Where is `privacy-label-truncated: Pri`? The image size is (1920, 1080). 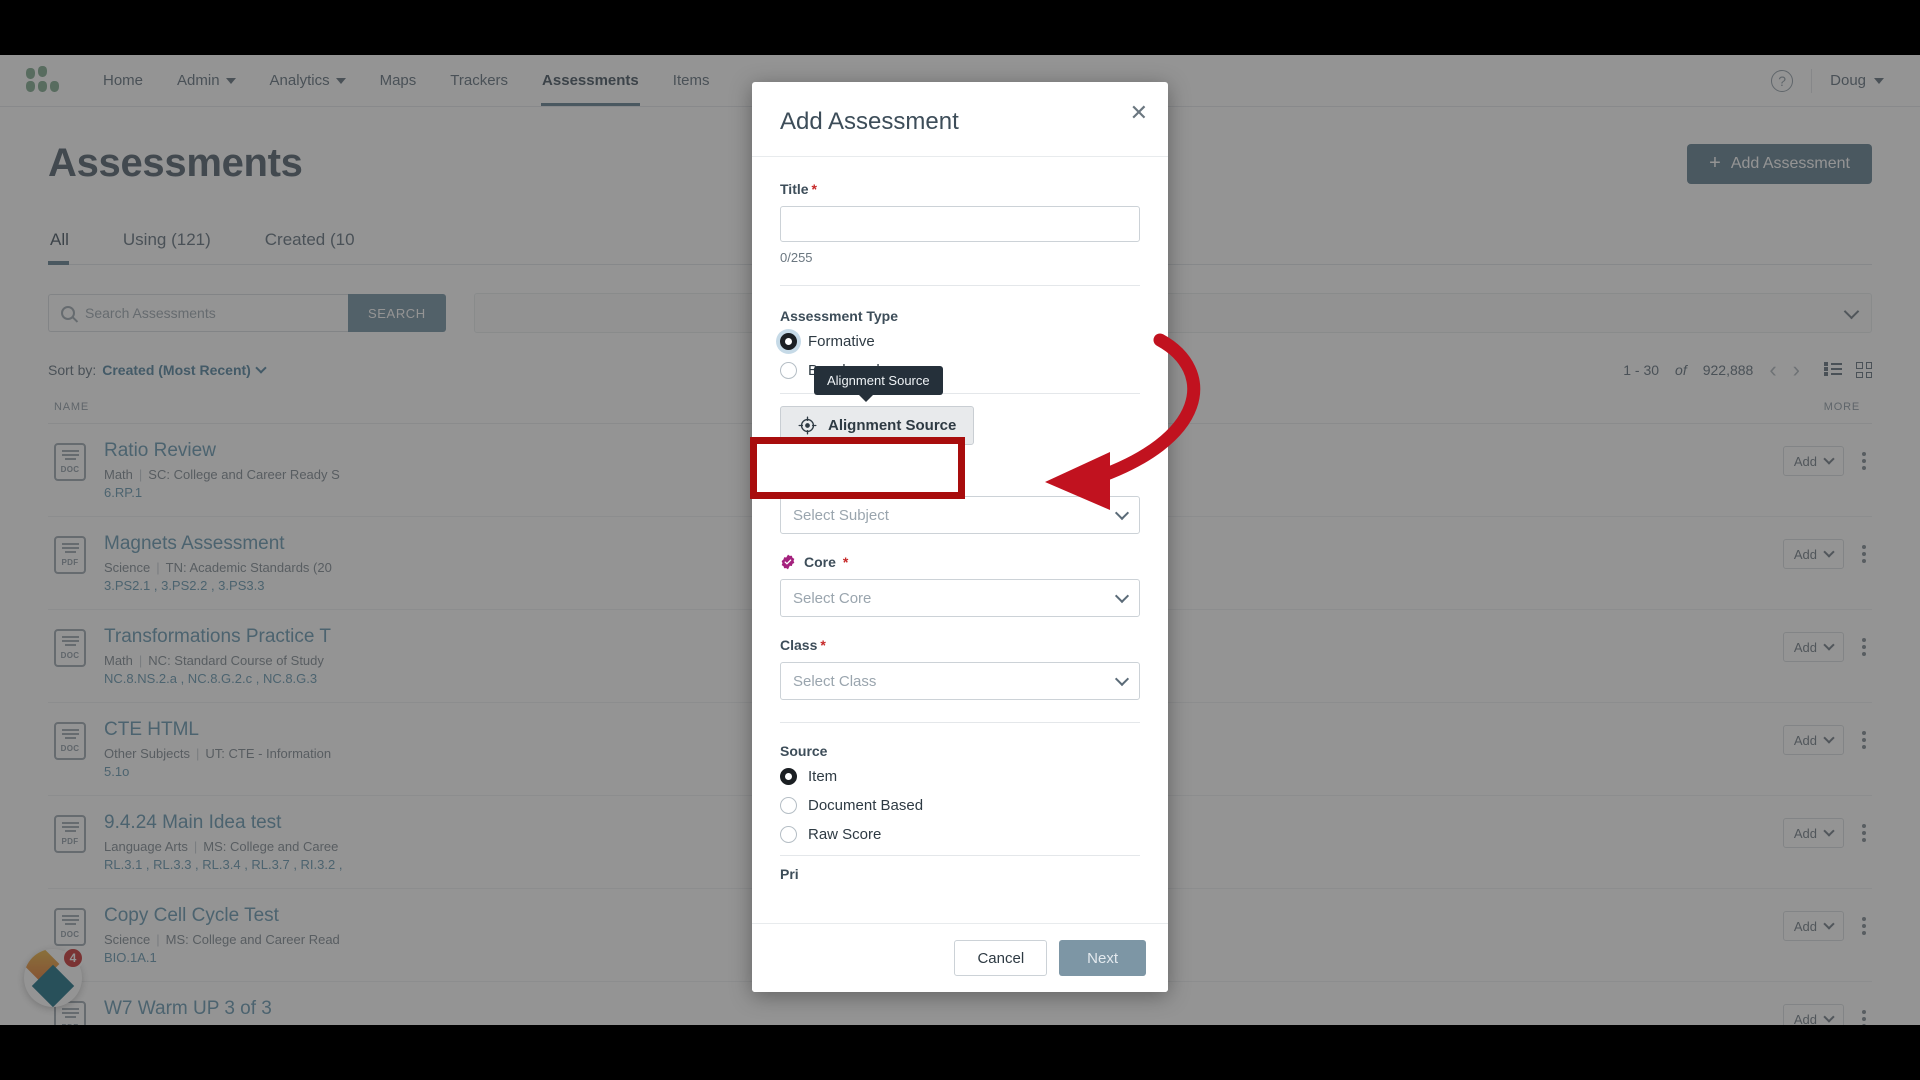
privacy-label-truncated: Pri is located at coordinates (789, 874).